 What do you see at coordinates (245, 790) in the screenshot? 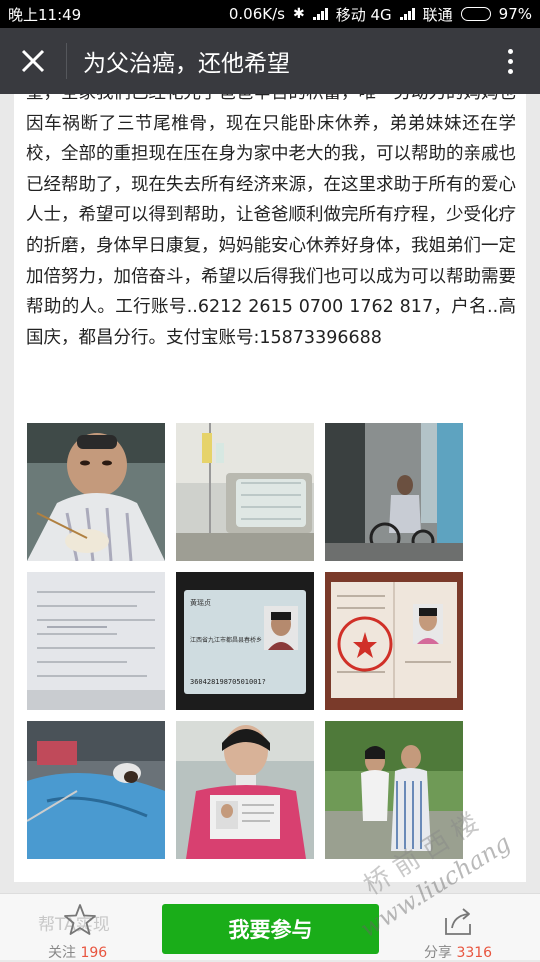
I see `photo-woman-holding-id` at bounding box center [245, 790].